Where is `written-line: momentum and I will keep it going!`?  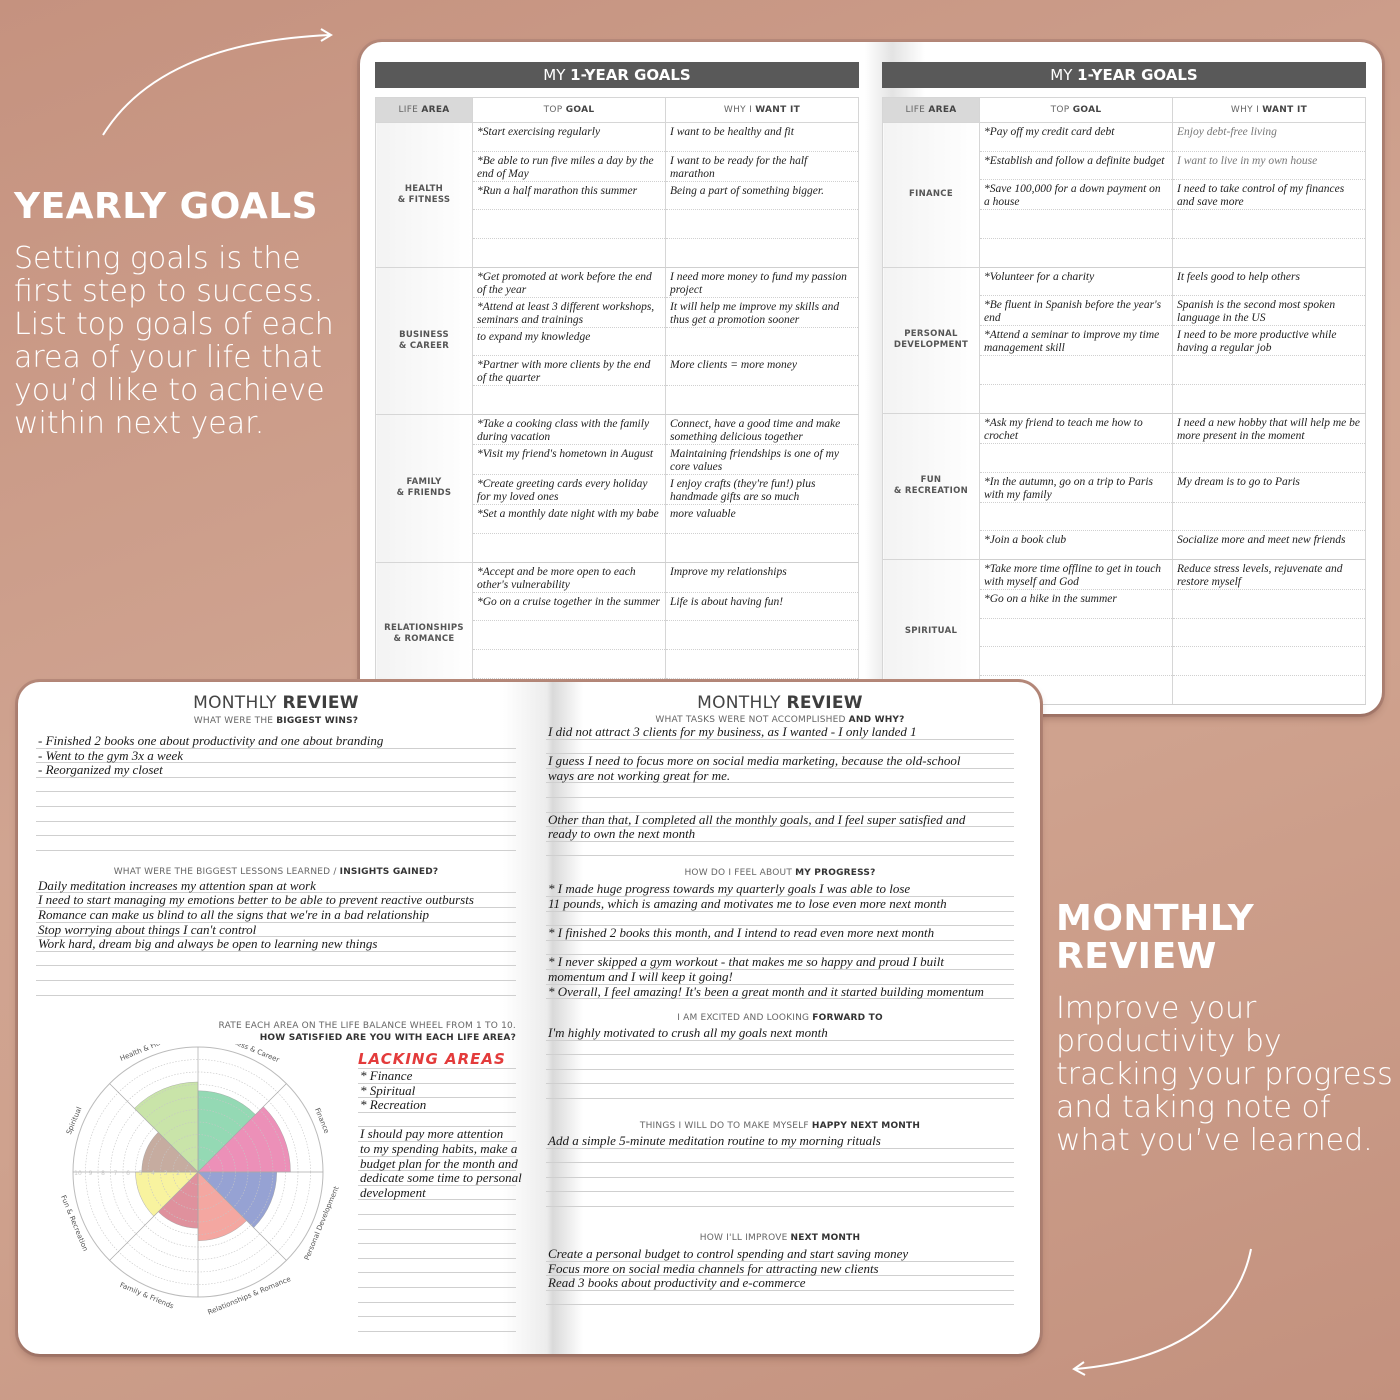
written-line: momentum and I will keep it going! is located at coordinates (780, 977).